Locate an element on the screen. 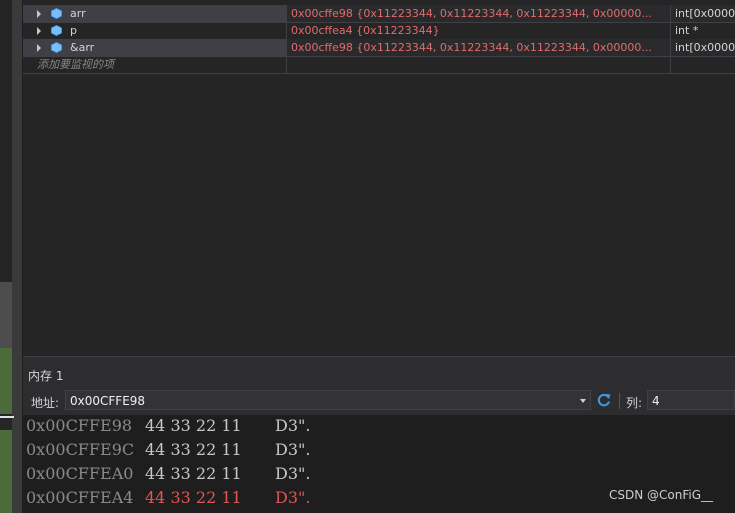 The height and width of the screenshot is (513, 735). memory-row: 0x00CFFEA4 44 33 22 11 D3". is located at coordinates (168, 498).